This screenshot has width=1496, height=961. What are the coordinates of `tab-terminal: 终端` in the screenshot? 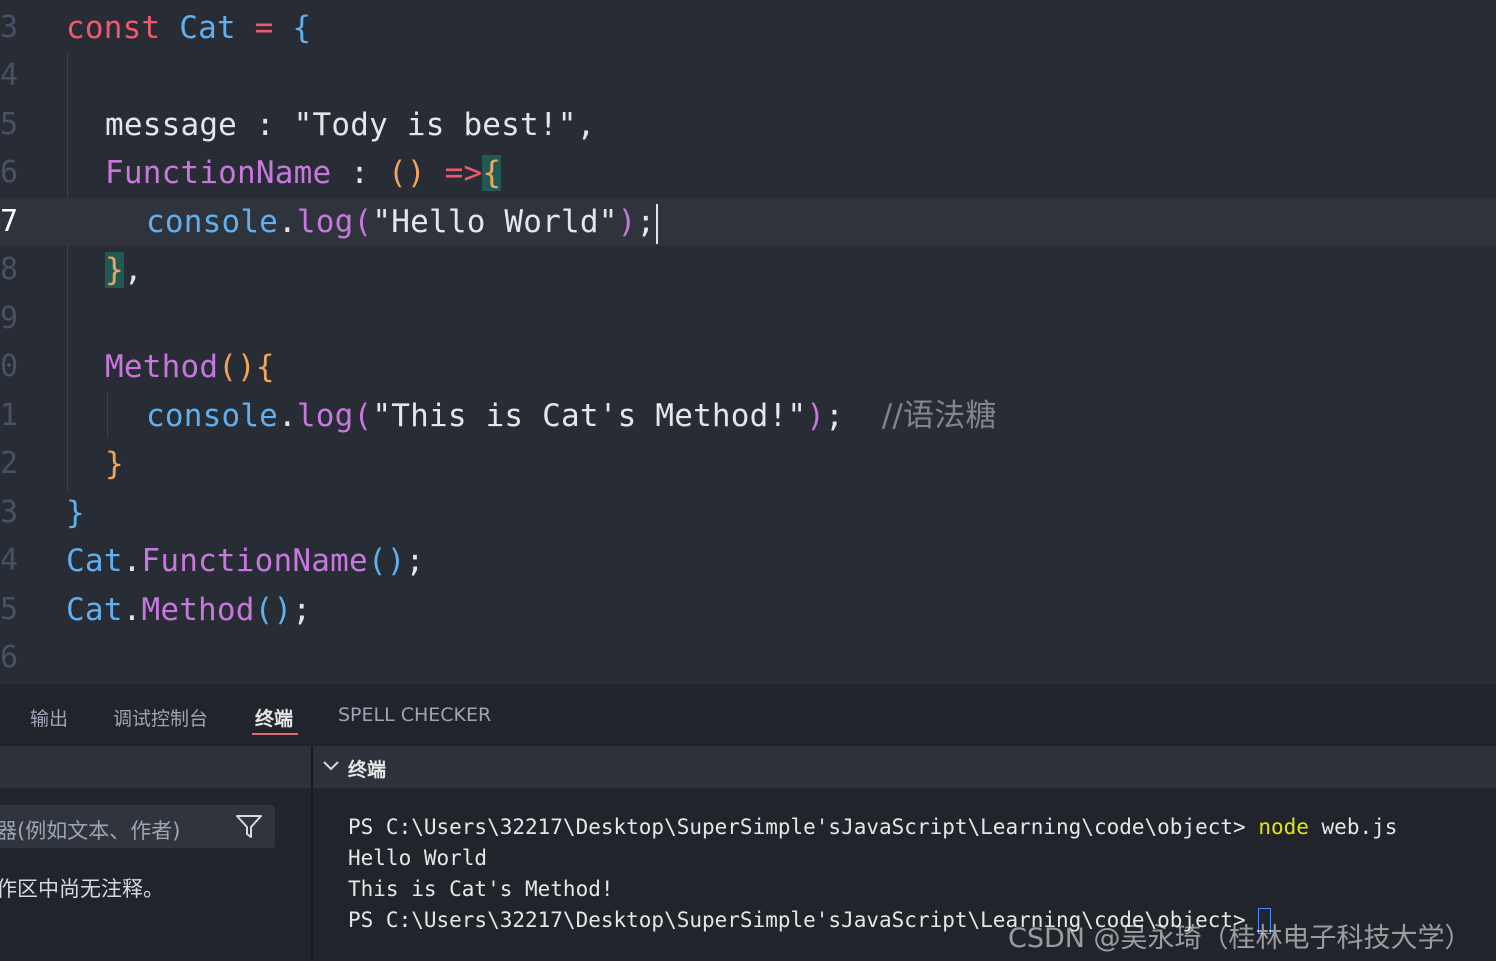 It's located at (274, 717).